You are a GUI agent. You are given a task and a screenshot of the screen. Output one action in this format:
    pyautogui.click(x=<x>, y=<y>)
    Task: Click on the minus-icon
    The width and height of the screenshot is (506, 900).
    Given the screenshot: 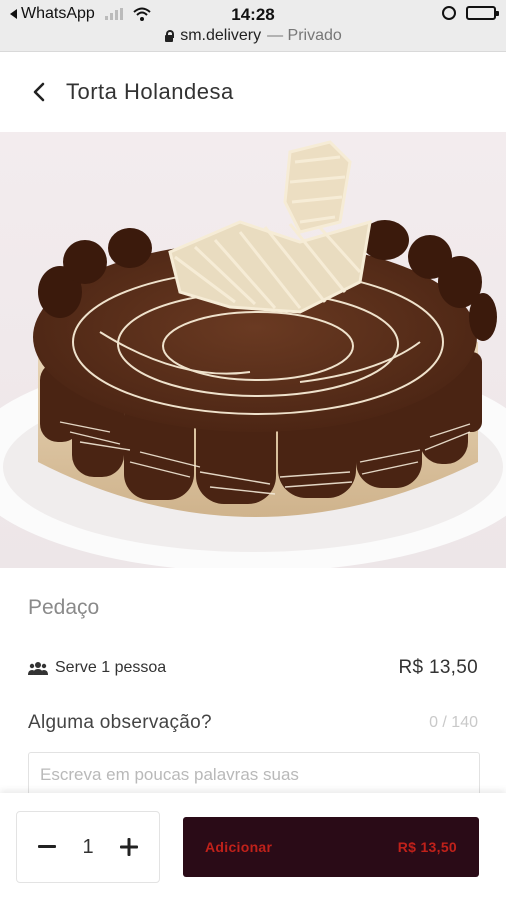 What is the action you would take?
    pyautogui.click(x=47, y=846)
    